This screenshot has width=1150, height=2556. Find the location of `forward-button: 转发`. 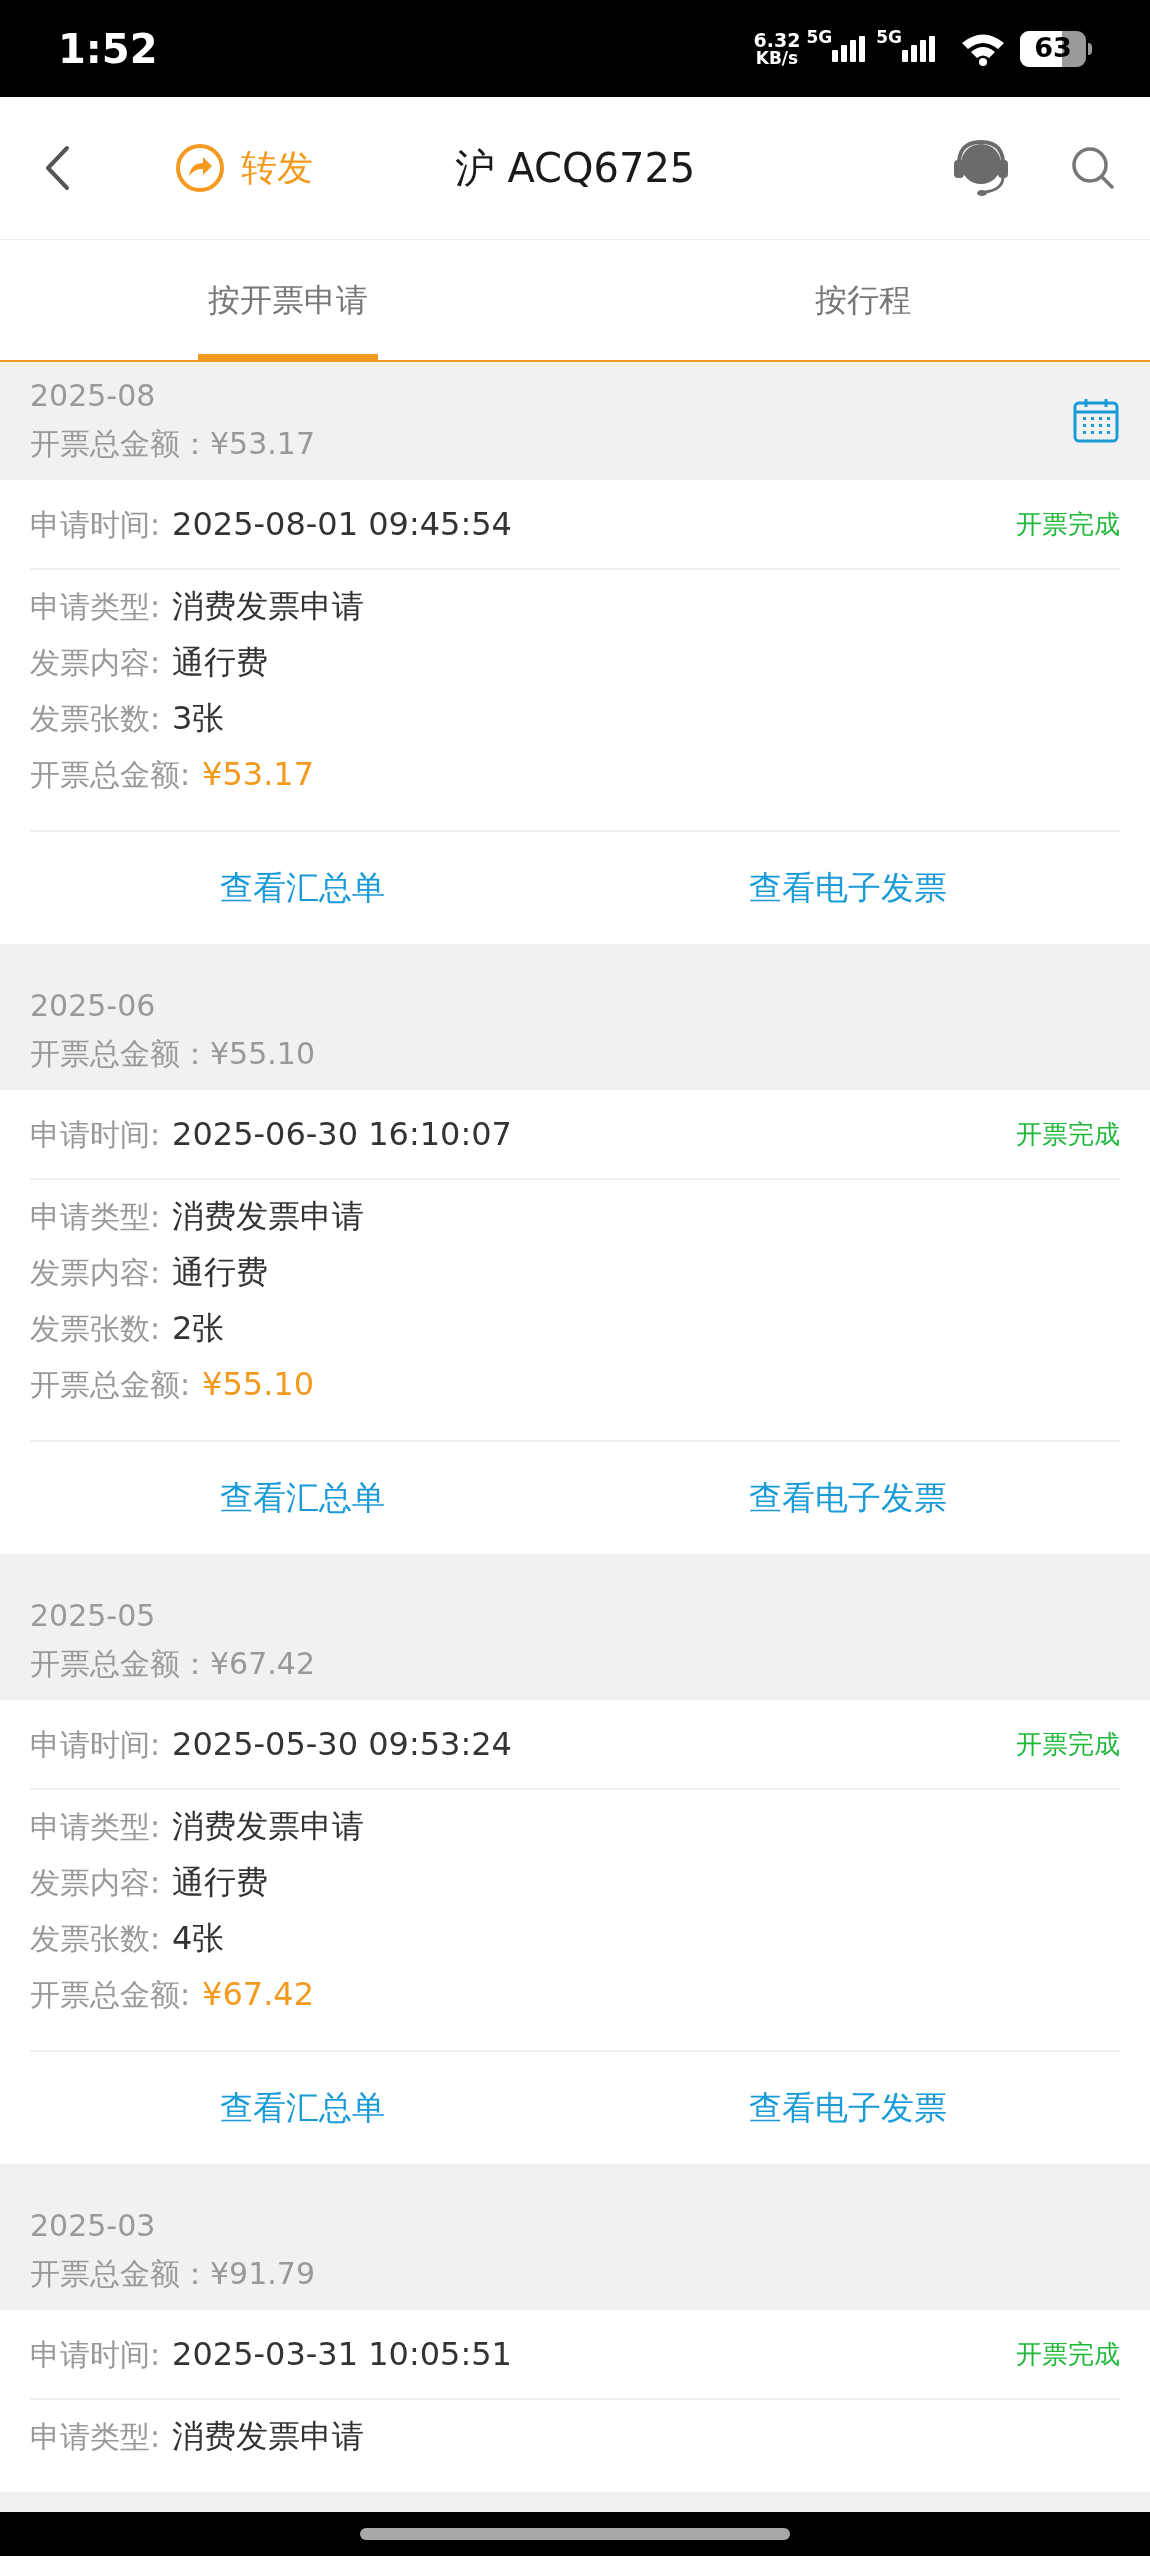

forward-button: 转发 is located at coordinates (244, 168).